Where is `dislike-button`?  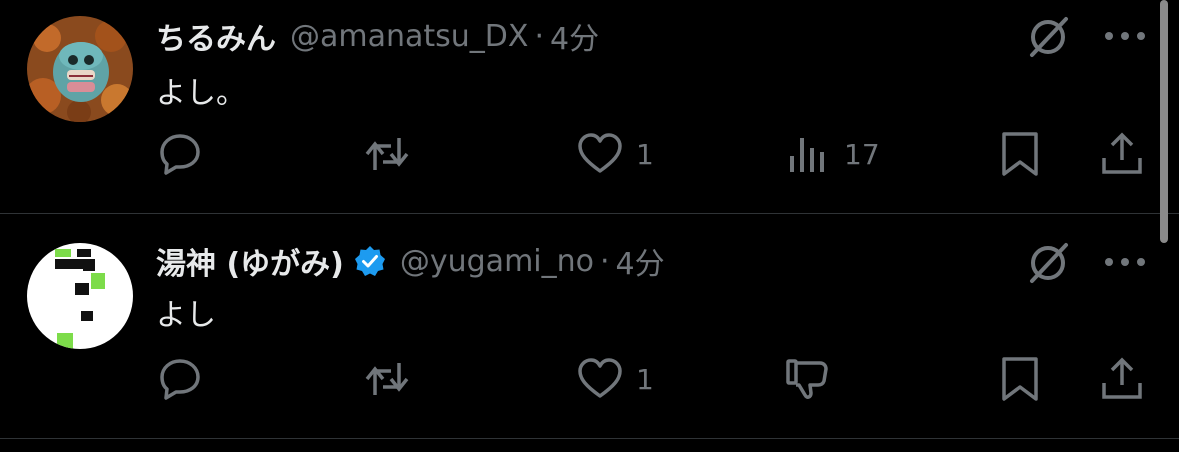
dislike-button is located at coordinates (808, 379).